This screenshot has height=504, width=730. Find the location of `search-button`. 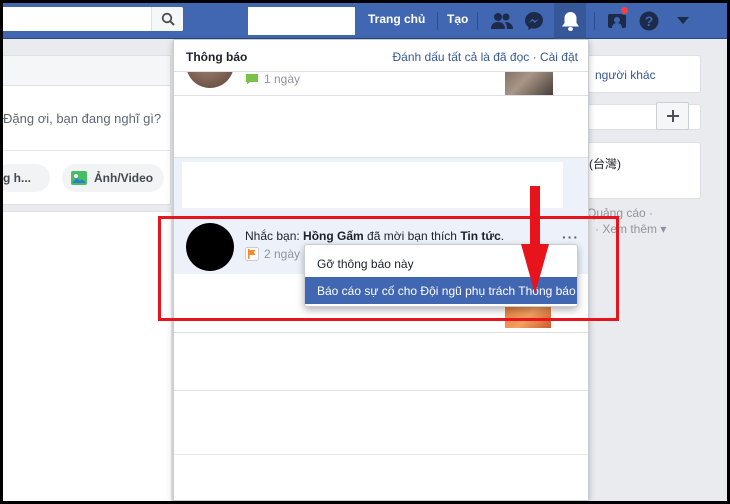

search-button is located at coordinates (167, 19).